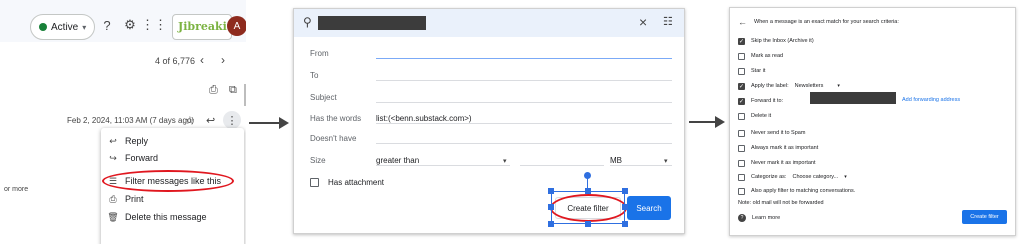 The height and width of the screenshot is (244, 1021). Describe the element at coordinates (562, 165) in the screenshot. I see `size-value-field` at that location.